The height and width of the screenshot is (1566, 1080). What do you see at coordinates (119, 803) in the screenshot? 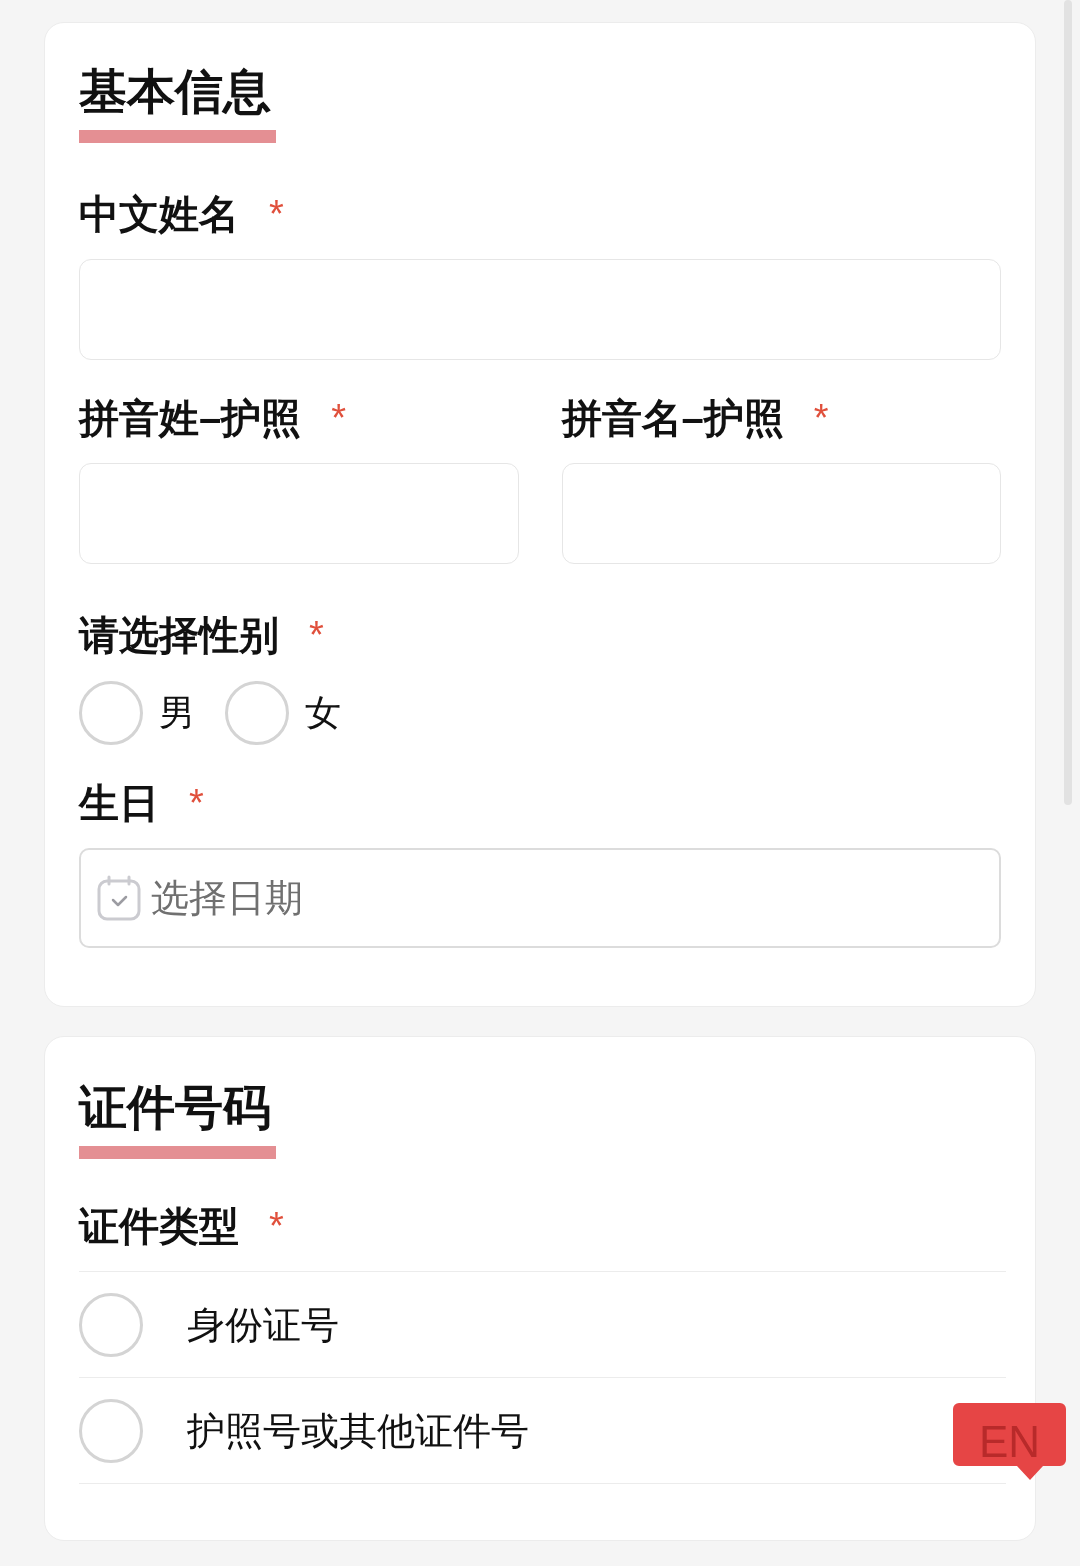
I see `field-label: 生日` at bounding box center [119, 803].